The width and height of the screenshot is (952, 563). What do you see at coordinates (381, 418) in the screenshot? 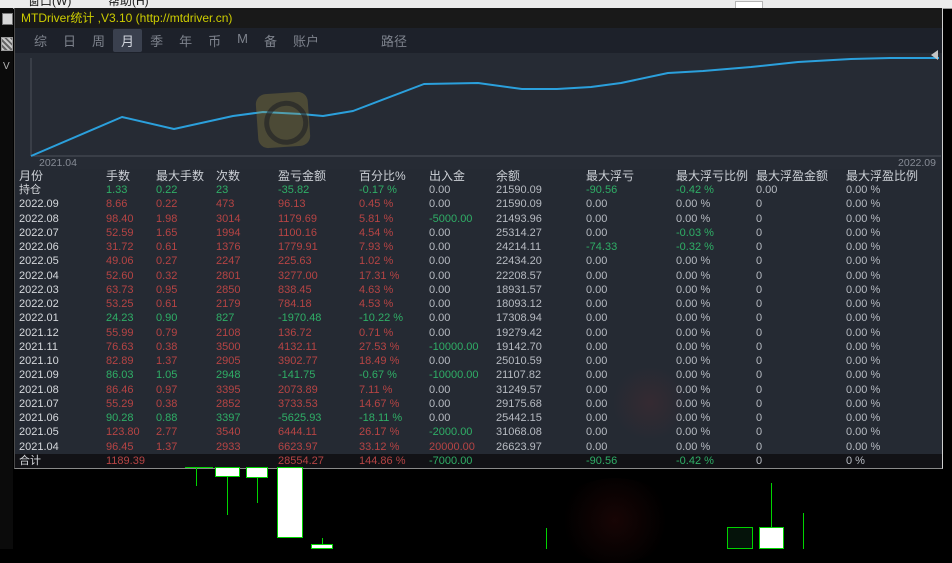
I see `table-cell: -18.11 %` at bounding box center [381, 418].